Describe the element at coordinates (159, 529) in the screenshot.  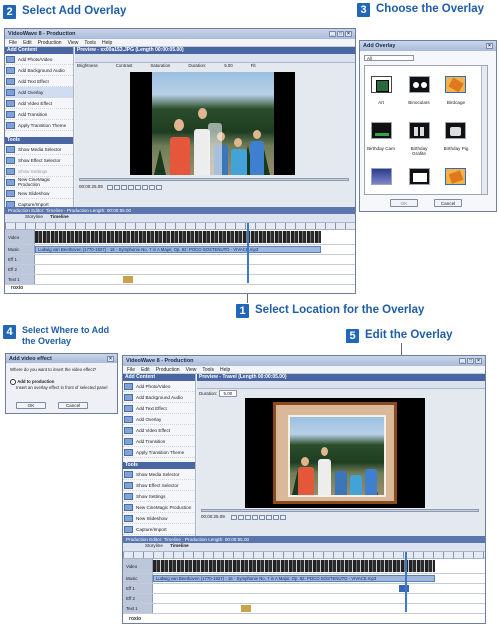
I see `tool-capture-import: Capture/Import` at that location.